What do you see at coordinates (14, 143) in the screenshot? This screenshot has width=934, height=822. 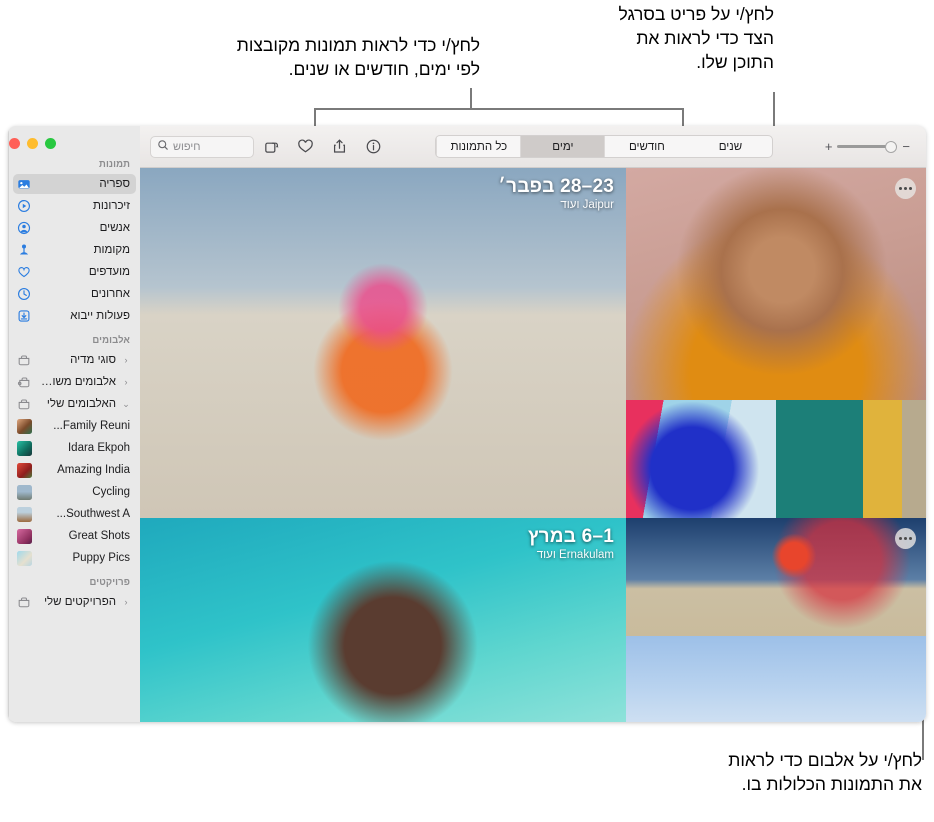 I see `close-button` at bounding box center [14, 143].